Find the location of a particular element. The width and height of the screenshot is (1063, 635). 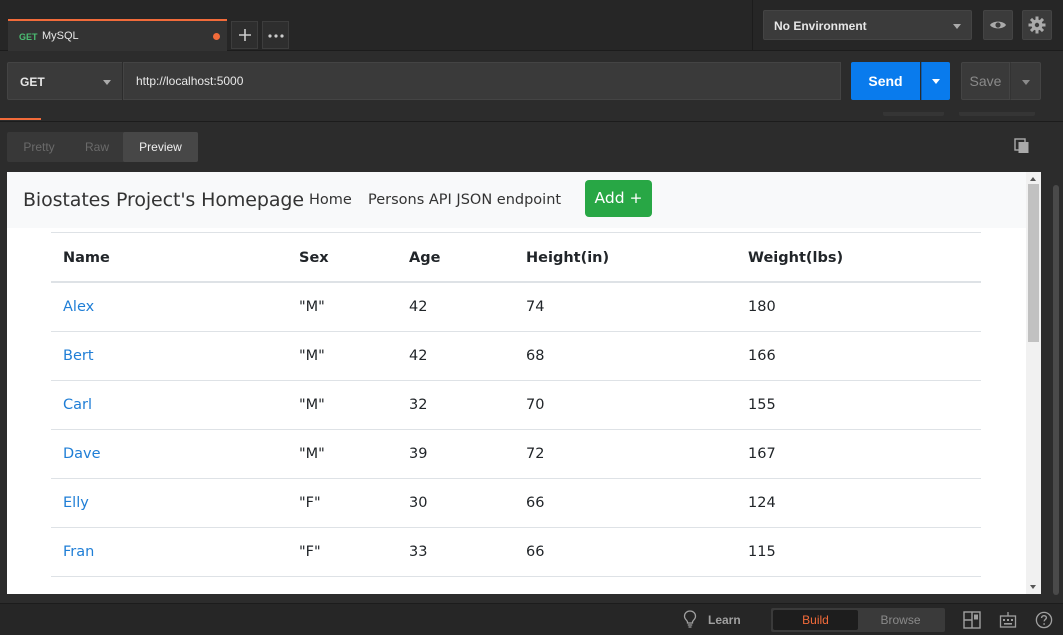

add-button: Add + is located at coordinates (618, 198).